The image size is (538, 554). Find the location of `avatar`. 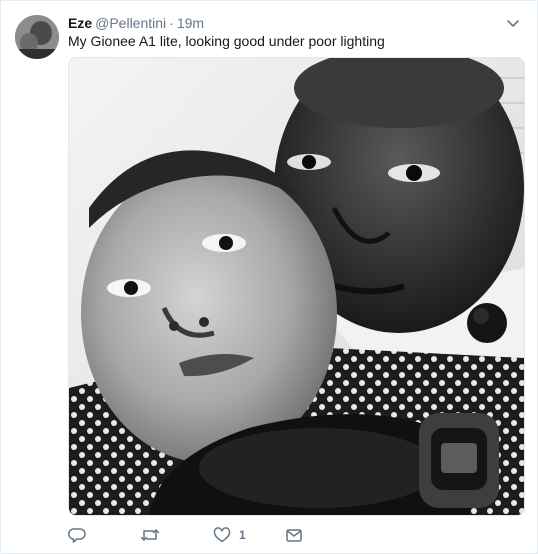

avatar is located at coordinates (37, 37).